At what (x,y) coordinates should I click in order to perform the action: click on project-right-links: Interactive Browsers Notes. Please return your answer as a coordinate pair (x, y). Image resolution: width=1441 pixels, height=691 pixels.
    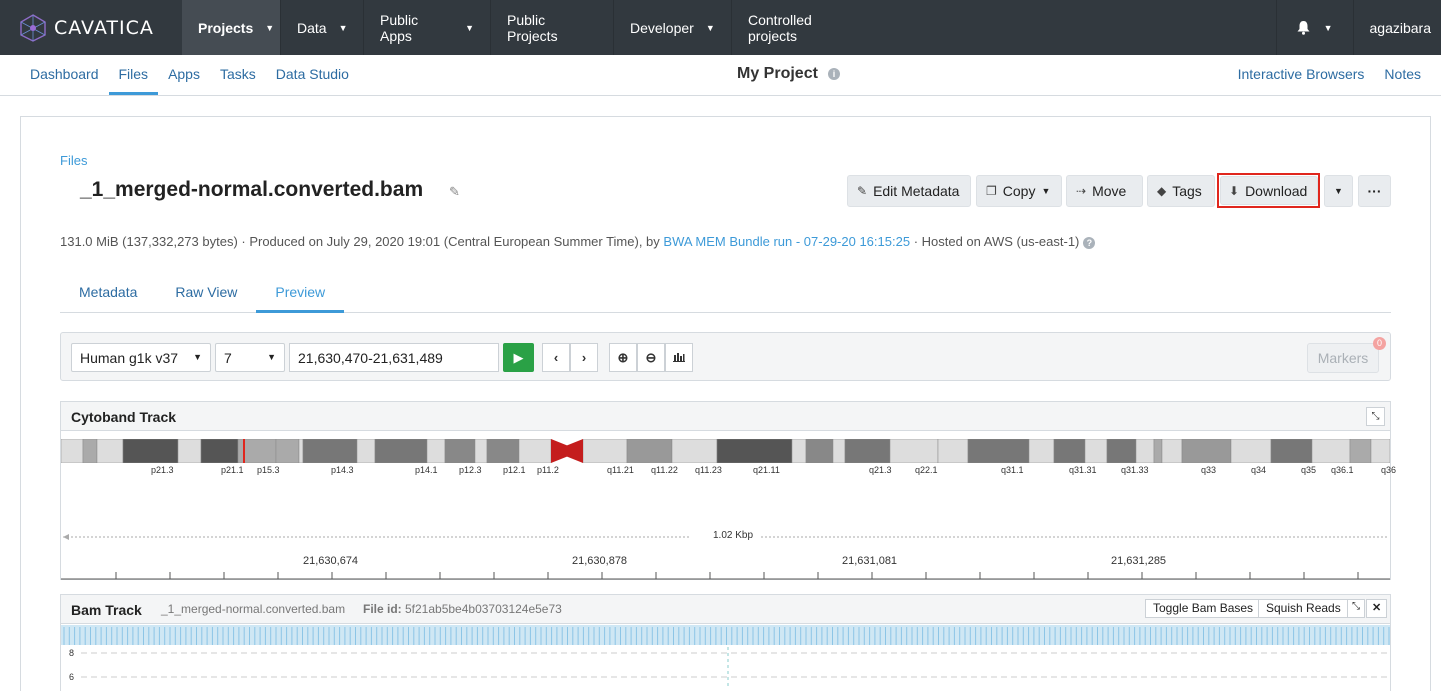
    Looking at the image, I should click on (1329, 74).